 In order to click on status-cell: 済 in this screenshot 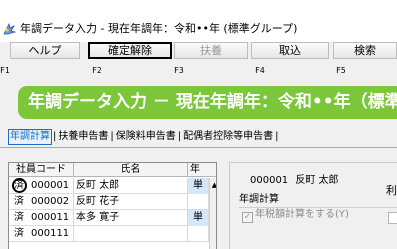, I will do `click(19, 186)`.